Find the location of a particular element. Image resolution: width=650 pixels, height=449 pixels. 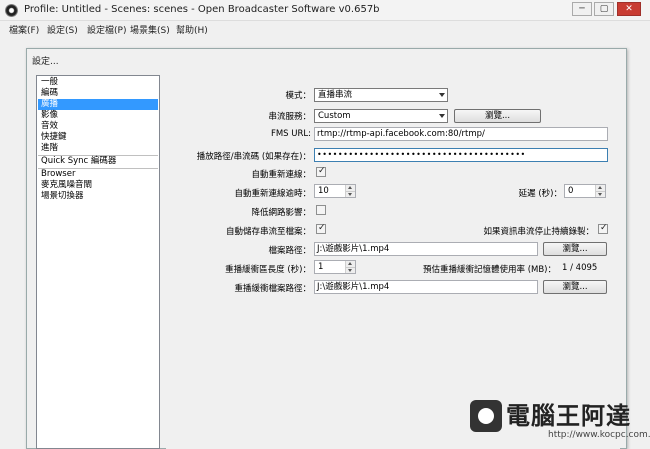

category-browser: Browser is located at coordinates (98, 174).